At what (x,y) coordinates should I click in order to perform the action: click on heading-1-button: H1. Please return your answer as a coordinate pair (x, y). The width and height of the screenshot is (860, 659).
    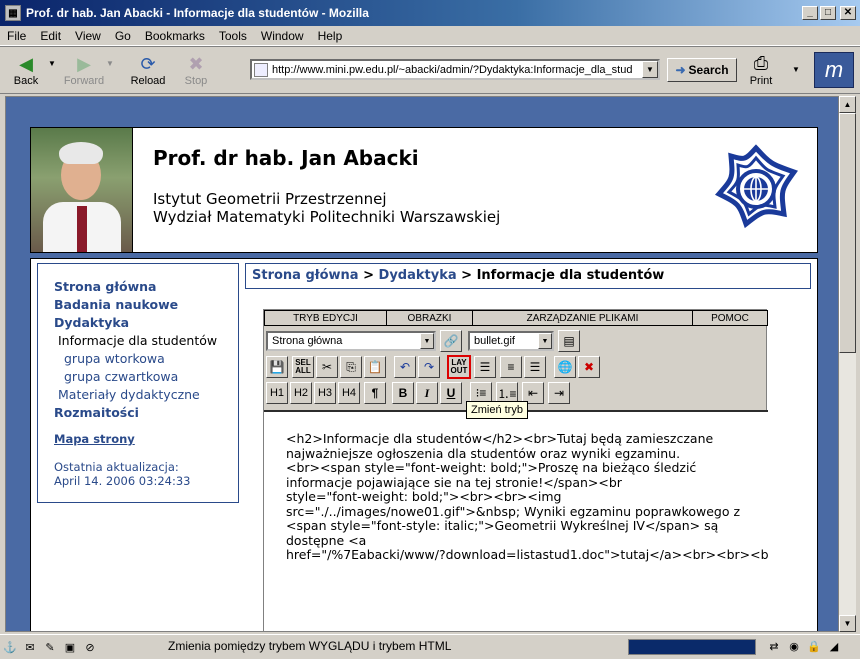
    Looking at the image, I should click on (277, 393).